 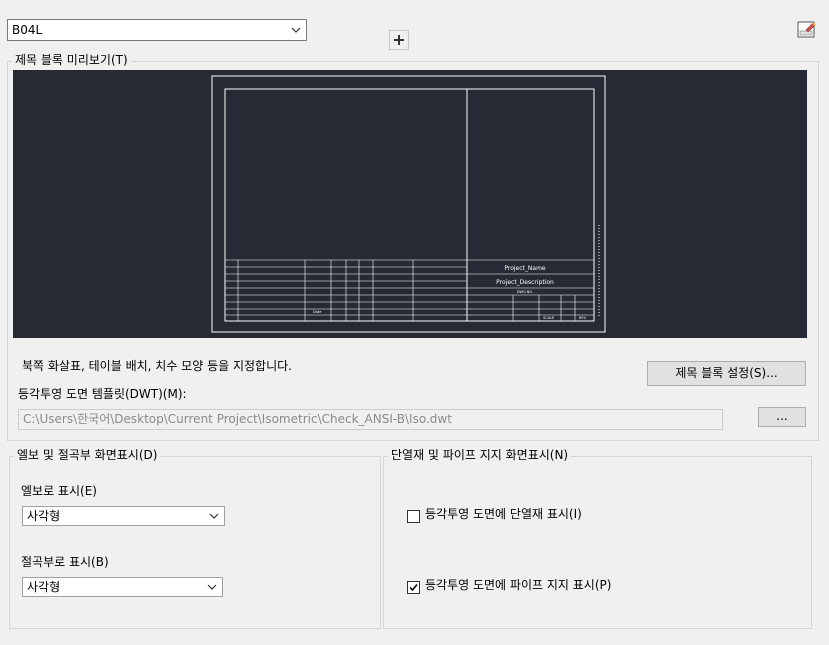 What do you see at coordinates (548, 318) in the screenshot?
I see `tb-scale-label: SCALE` at bounding box center [548, 318].